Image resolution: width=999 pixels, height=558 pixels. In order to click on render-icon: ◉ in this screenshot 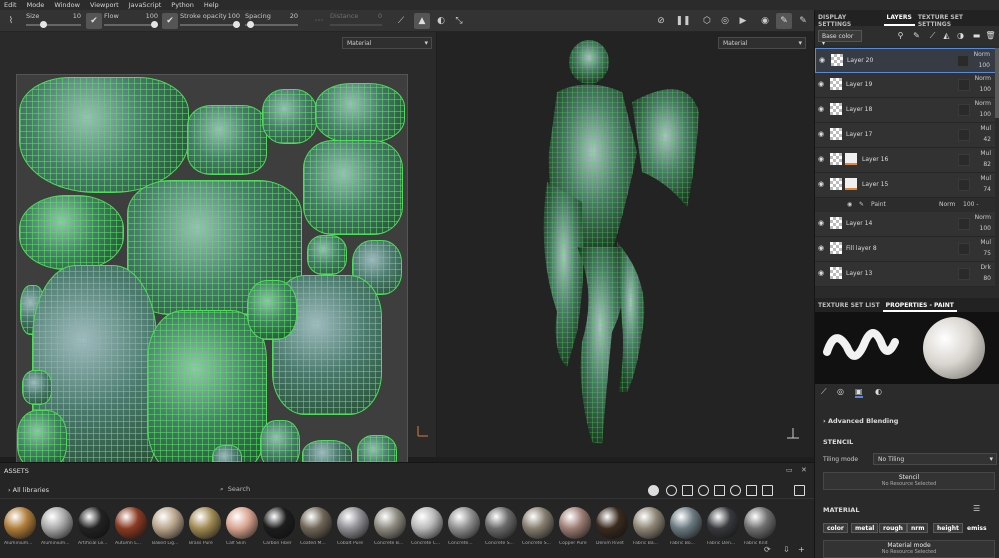, I will do `click(765, 21)`.